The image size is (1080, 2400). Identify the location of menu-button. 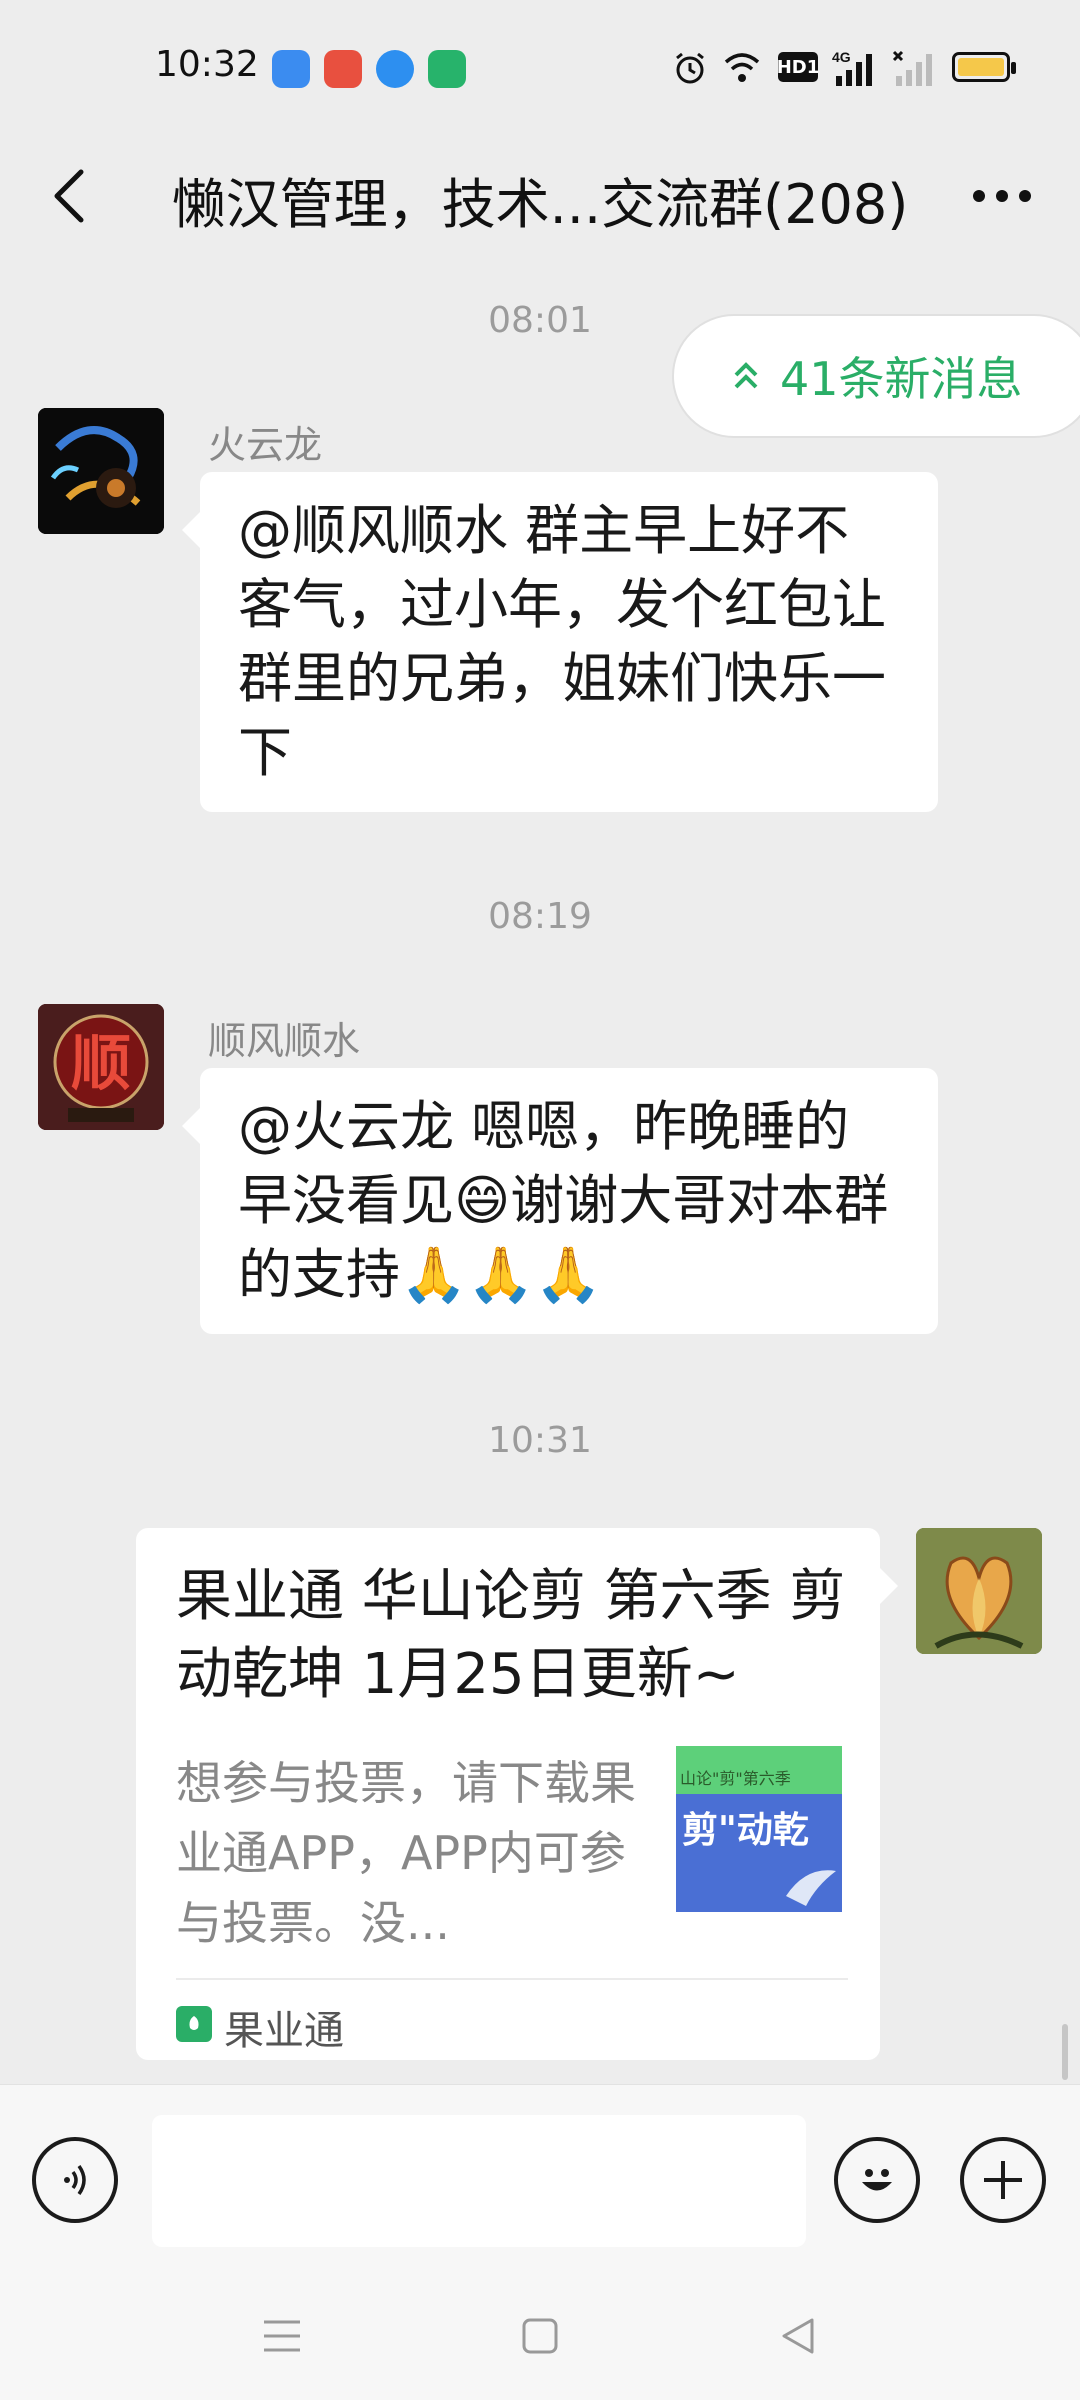
(282, 2336).